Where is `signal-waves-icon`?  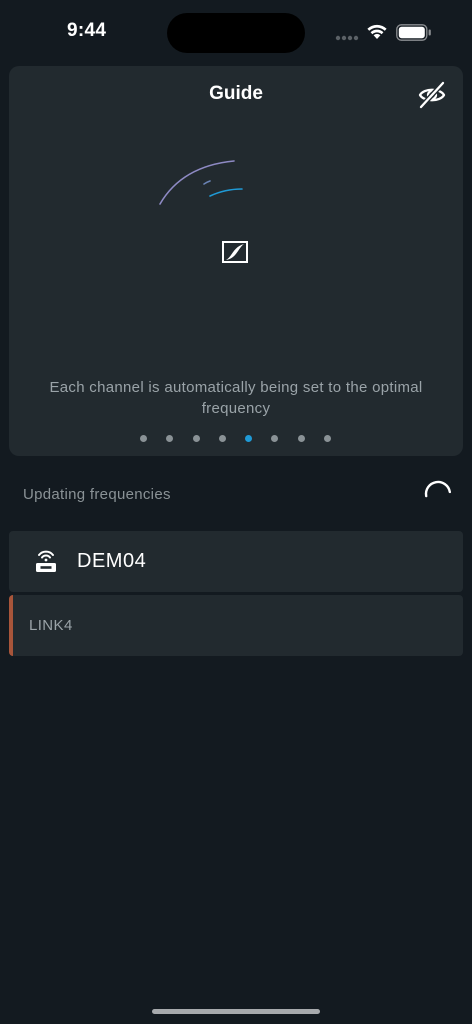
signal-waves-icon is located at coordinates (201, 182).